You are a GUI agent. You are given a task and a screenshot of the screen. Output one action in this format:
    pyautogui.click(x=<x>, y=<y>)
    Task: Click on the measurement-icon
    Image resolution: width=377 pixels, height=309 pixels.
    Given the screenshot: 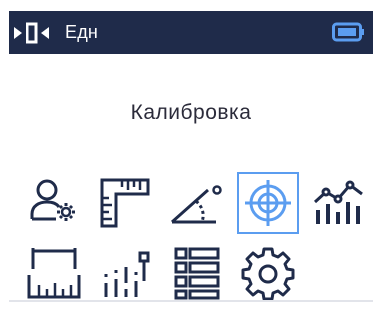 What is the action you would take?
    pyautogui.click(x=54, y=273)
    